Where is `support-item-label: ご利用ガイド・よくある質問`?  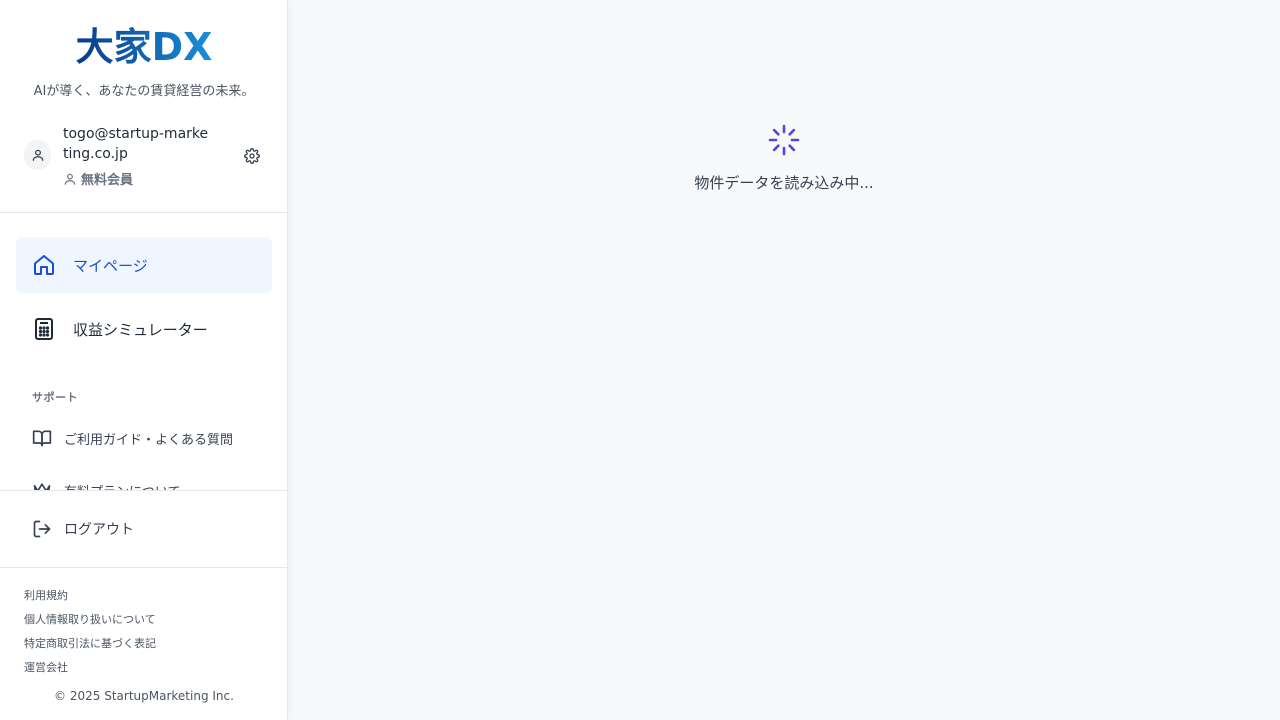
support-item-label: ご利用ガイド・よくある質問 is located at coordinates (149, 440).